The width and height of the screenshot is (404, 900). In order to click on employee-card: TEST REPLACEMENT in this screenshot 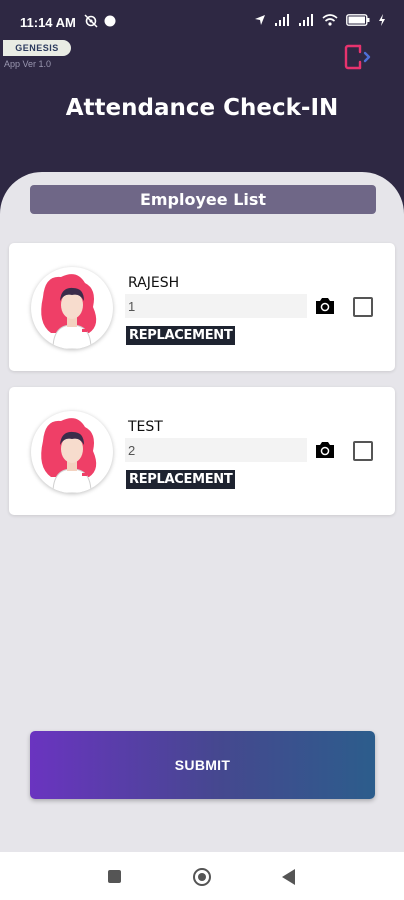, I will do `click(202, 451)`.